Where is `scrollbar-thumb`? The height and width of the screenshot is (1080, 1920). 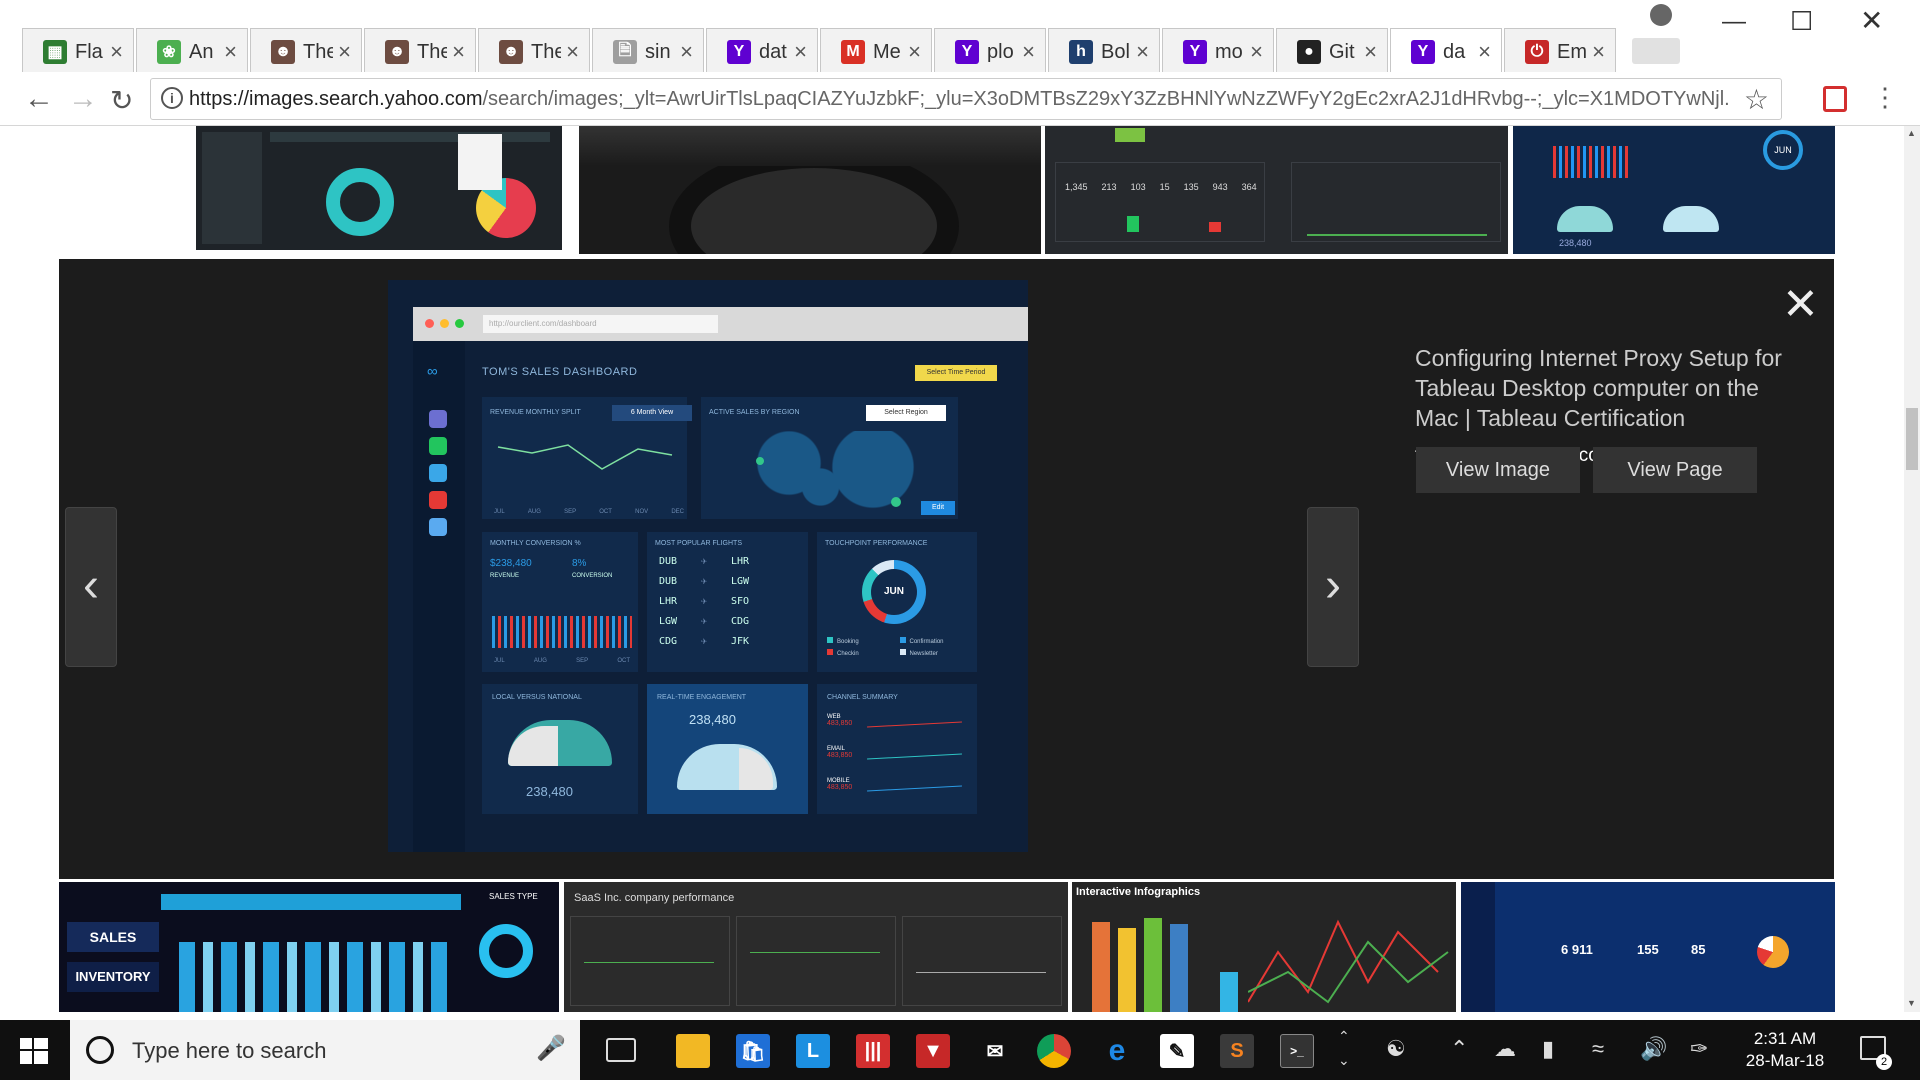
scrollbar-thumb is located at coordinates (1912, 439).